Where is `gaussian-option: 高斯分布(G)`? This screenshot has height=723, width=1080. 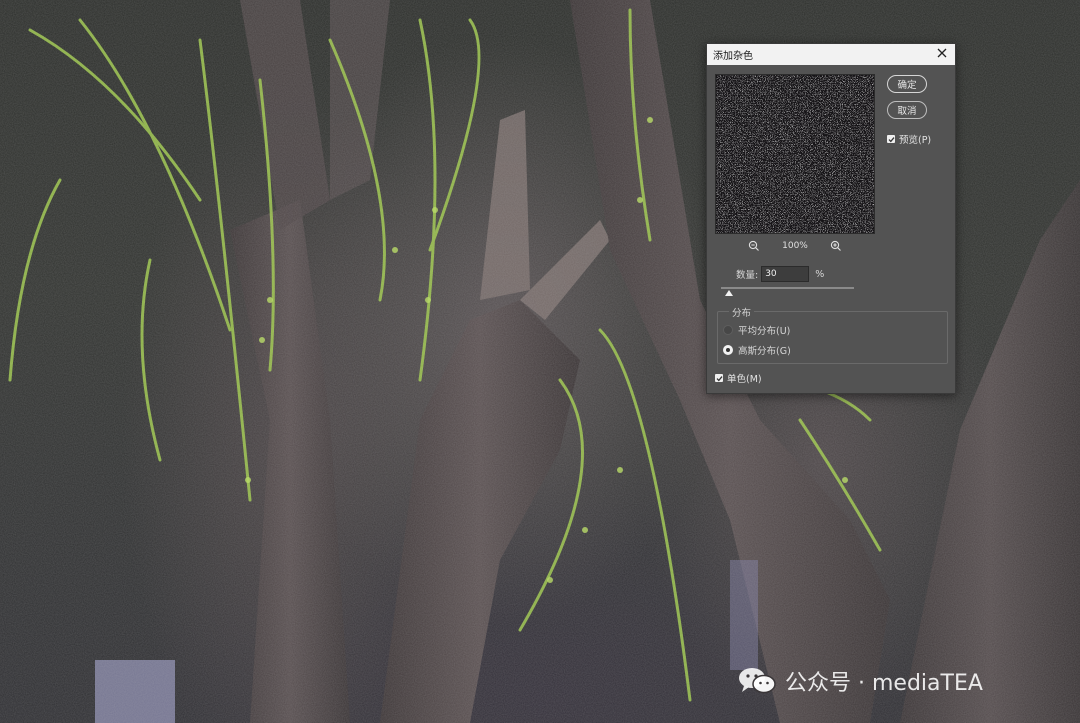
gaussian-option: 高斯分布(G) is located at coordinates (757, 350).